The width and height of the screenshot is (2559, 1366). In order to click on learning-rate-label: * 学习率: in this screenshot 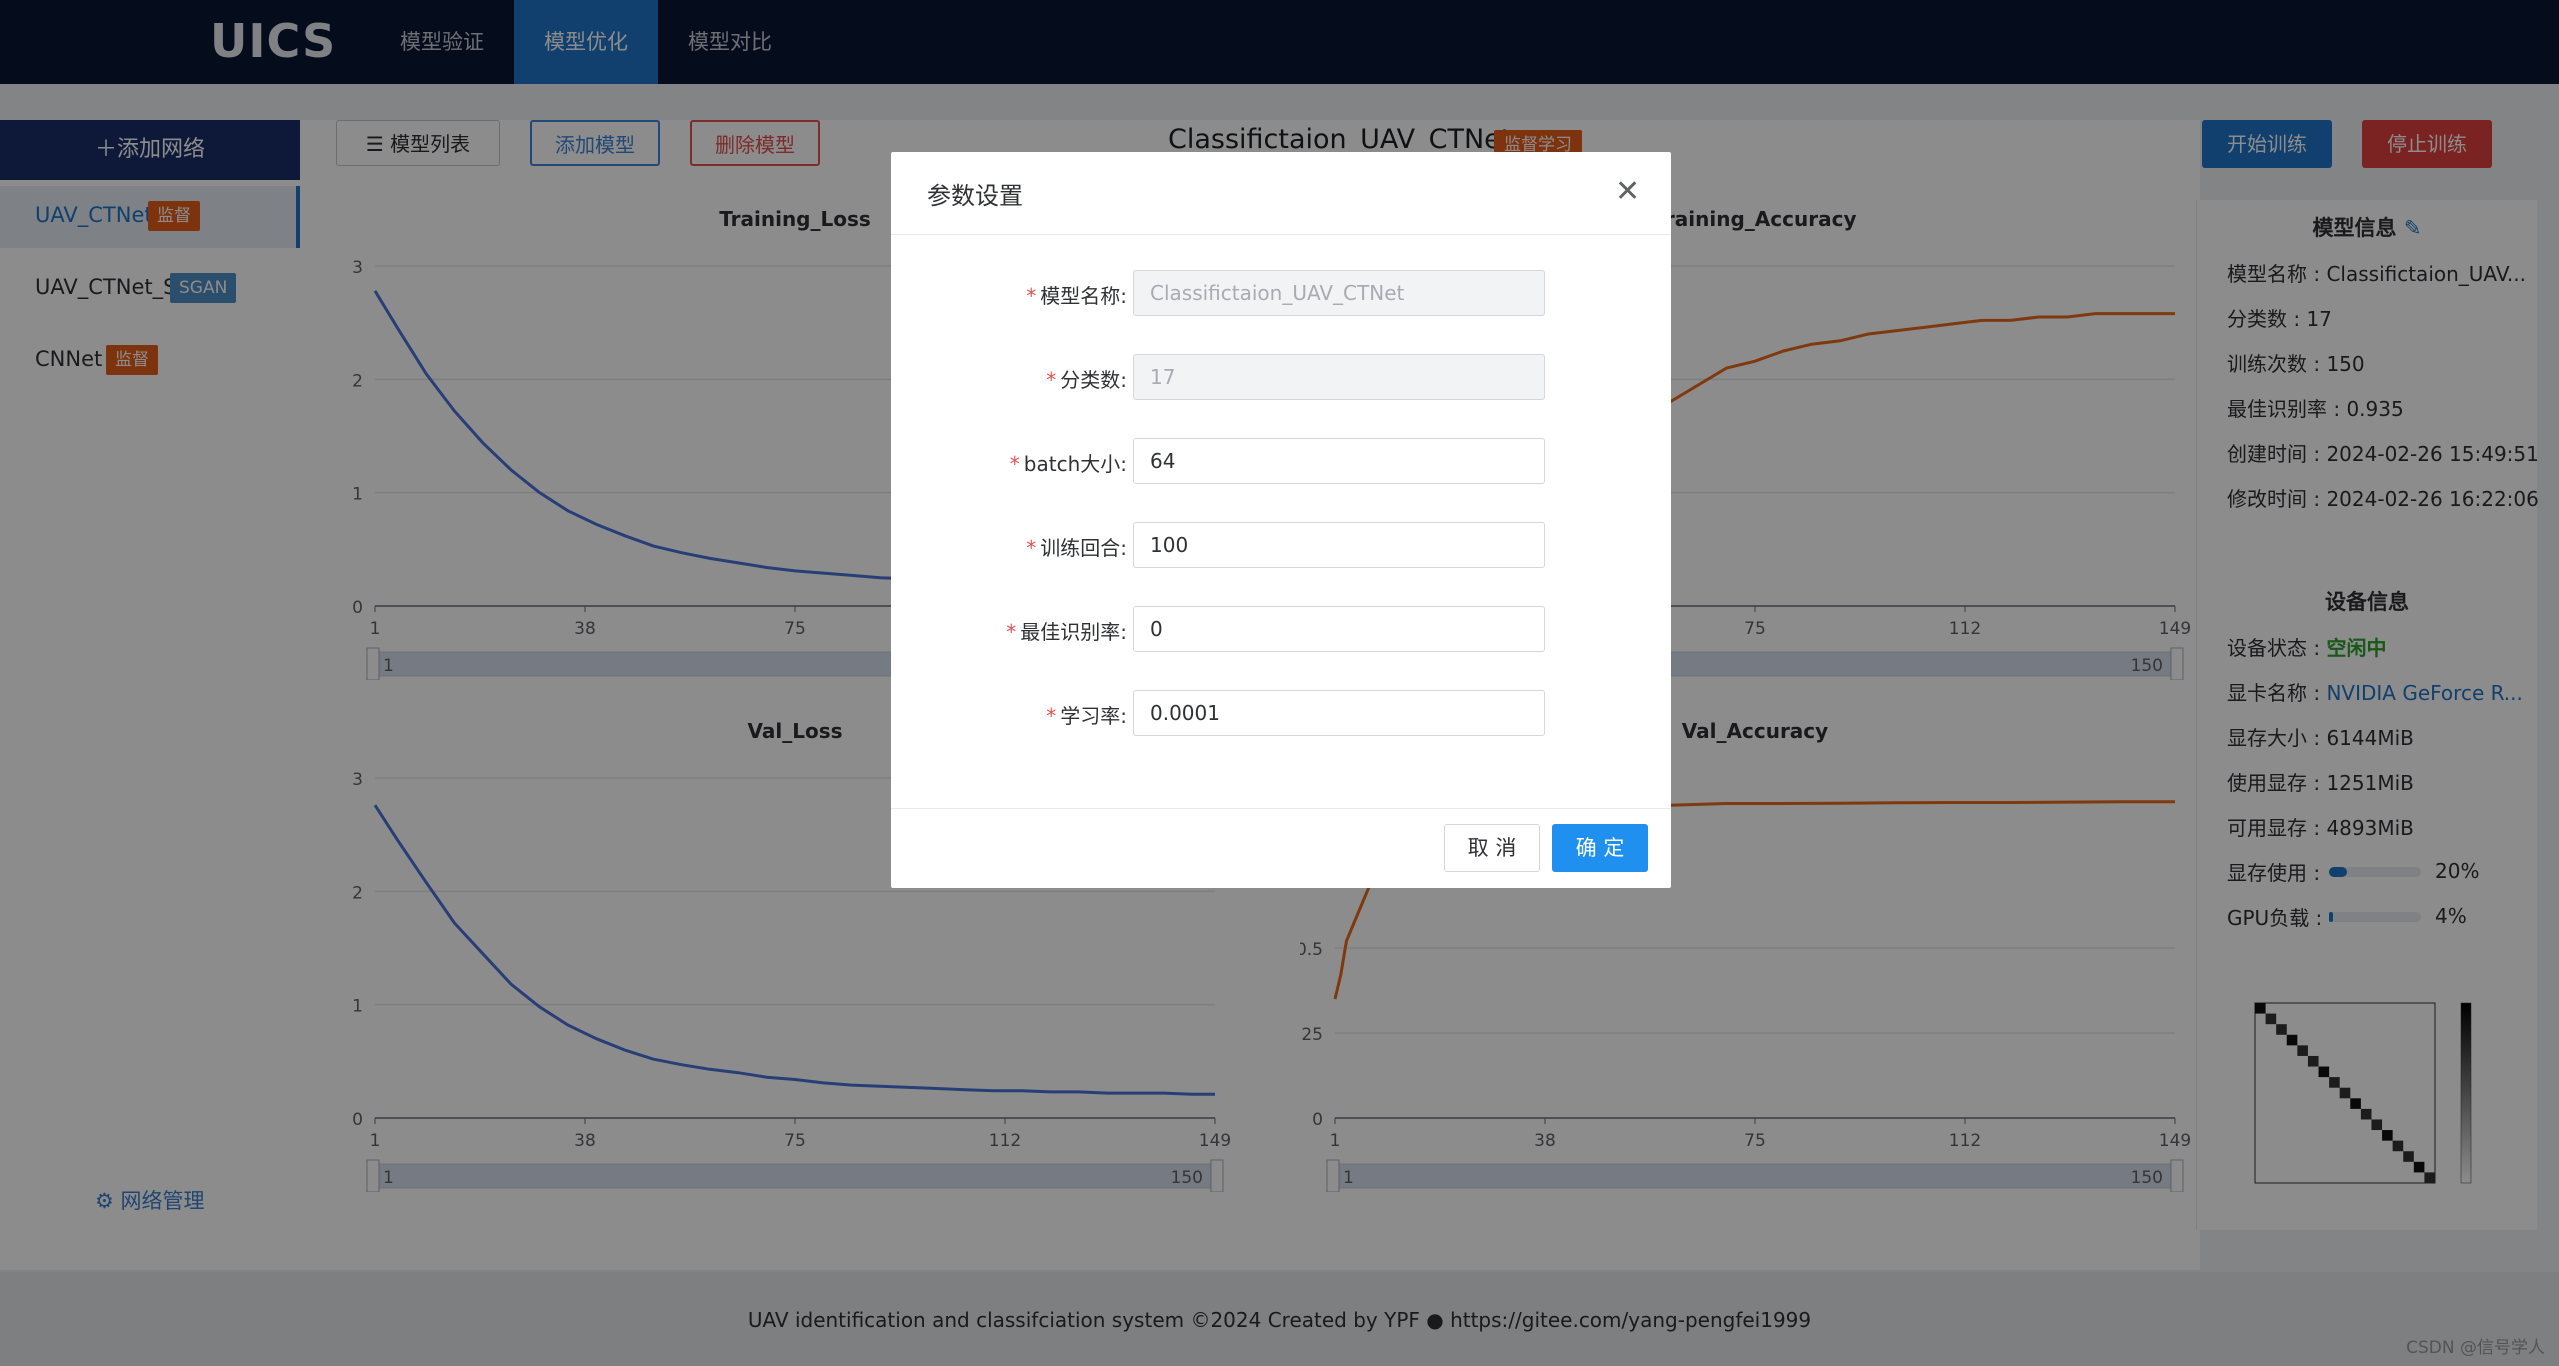, I will do `click(1086, 714)`.